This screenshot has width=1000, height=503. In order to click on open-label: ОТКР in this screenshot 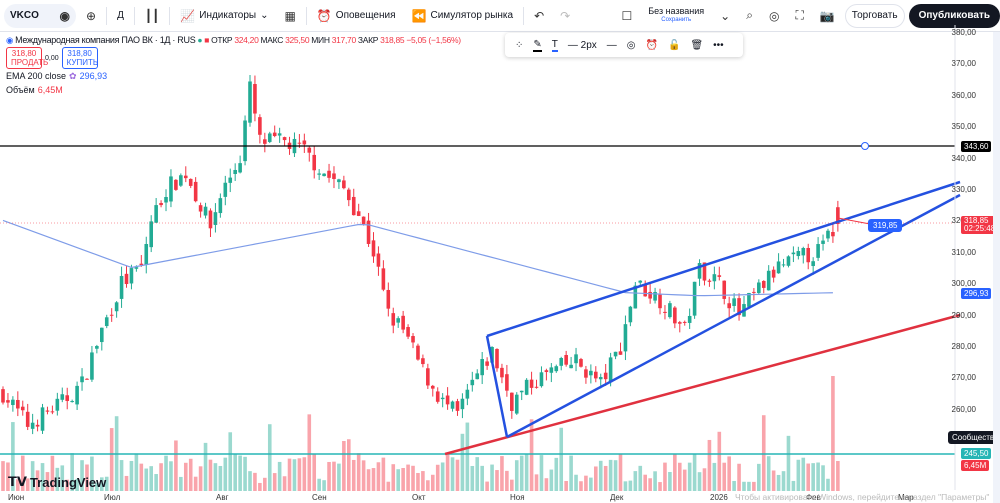, I will do `click(222, 40)`.